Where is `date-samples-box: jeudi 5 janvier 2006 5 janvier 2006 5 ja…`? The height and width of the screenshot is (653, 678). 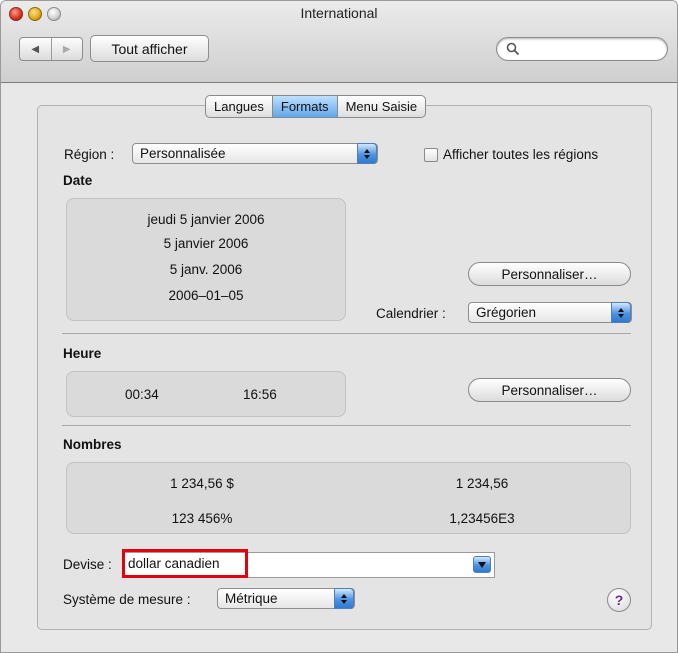 date-samples-box: jeudi 5 janvier 2006 5 janvier 2006 5 ja… is located at coordinates (206, 259).